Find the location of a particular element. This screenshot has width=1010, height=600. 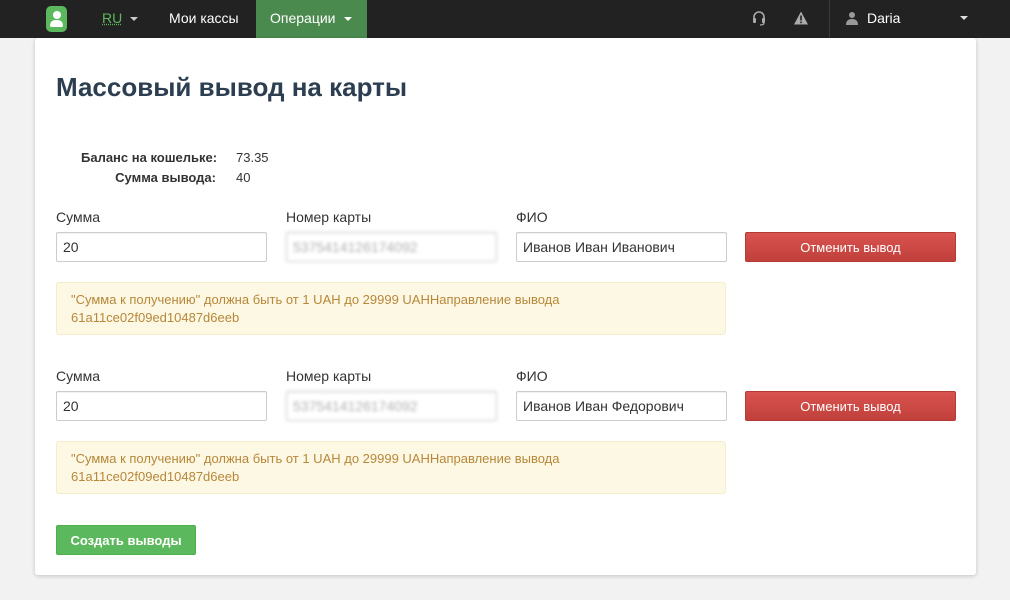

warning-icon is located at coordinates (801, 18).